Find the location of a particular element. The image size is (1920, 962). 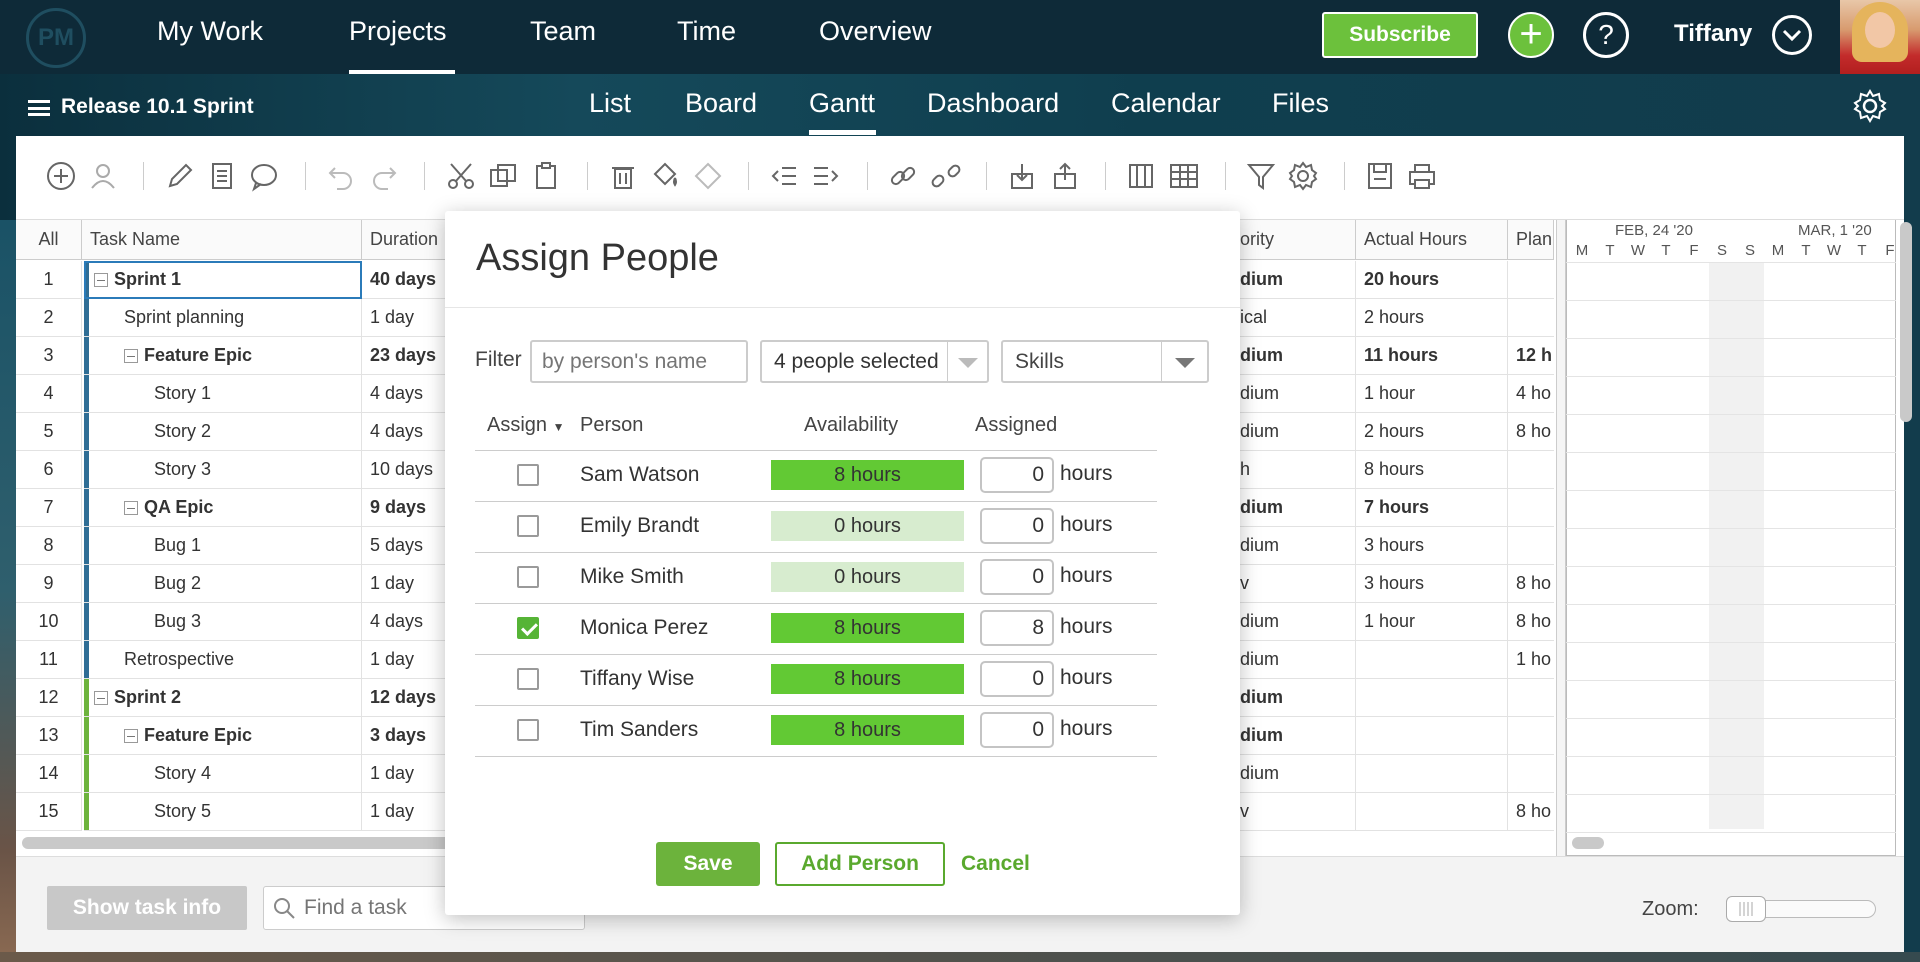

settings-gear-icon is located at coordinates (1303, 176).